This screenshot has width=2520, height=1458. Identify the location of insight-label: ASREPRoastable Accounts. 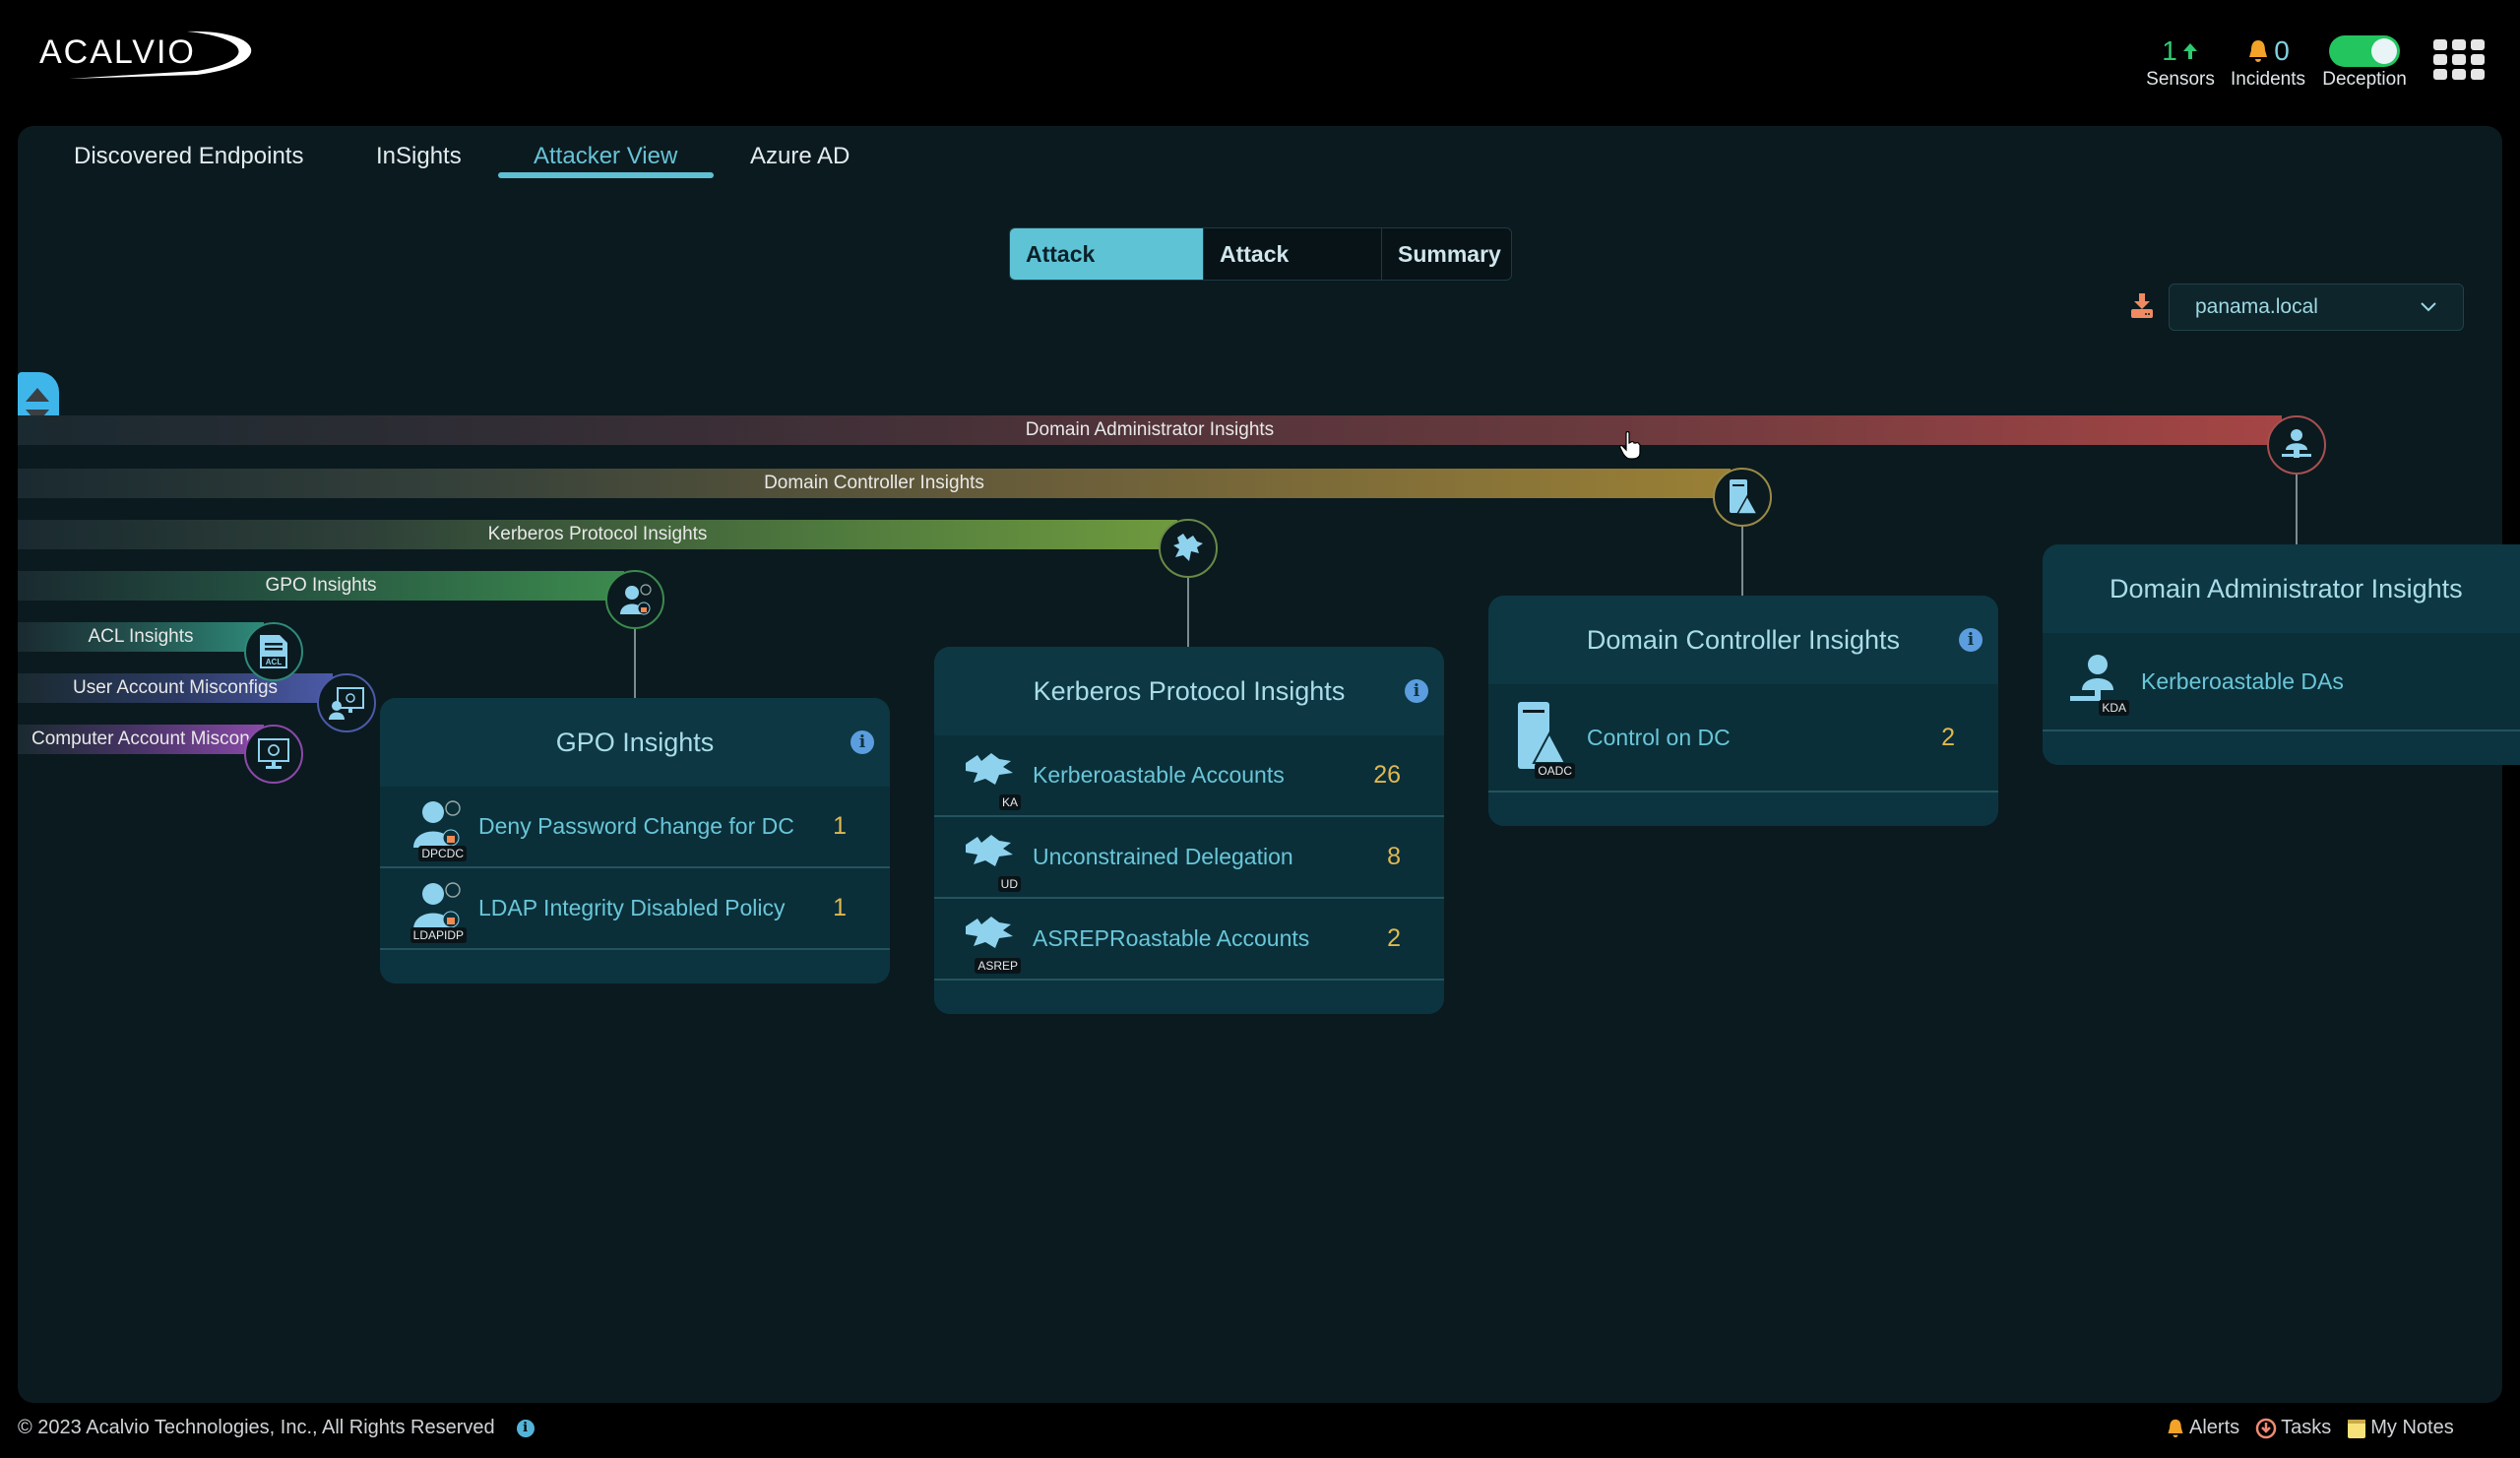
(1171, 938).